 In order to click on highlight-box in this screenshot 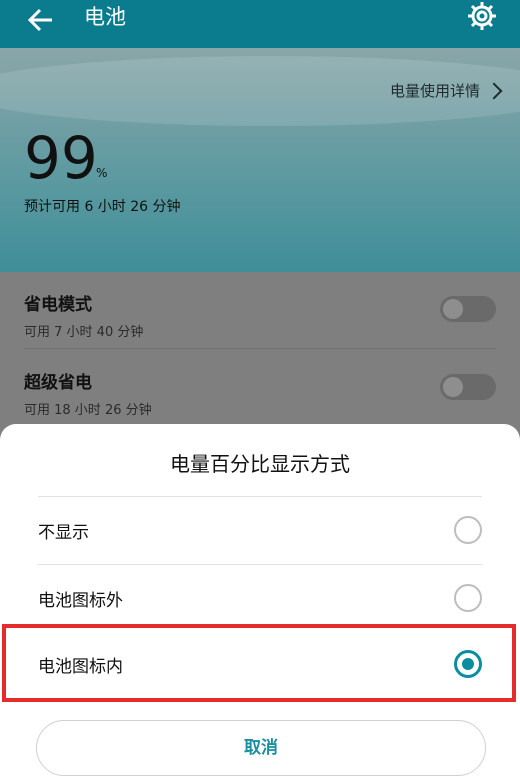, I will do `click(259, 663)`.